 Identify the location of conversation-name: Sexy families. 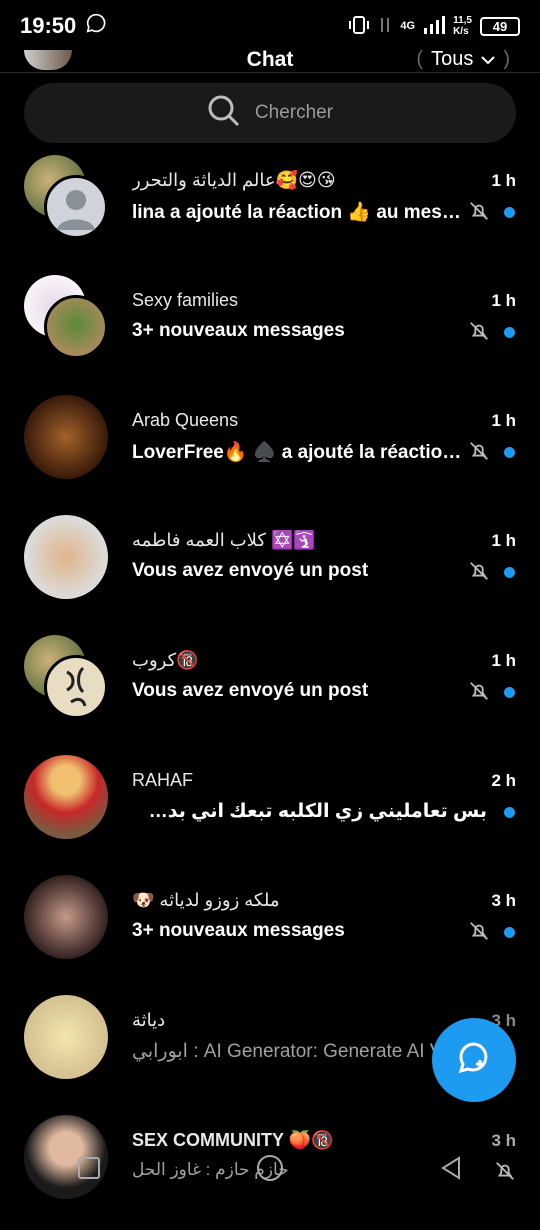
(185, 300).